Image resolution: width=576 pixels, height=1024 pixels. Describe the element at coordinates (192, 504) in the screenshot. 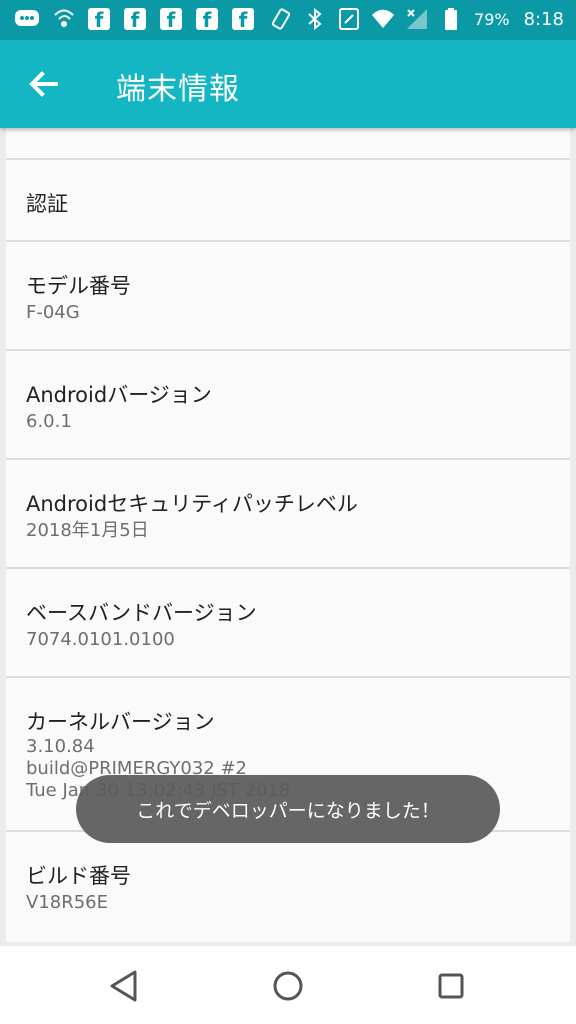

I see `item-title: Androidセキュリティパッチレベル` at that location.